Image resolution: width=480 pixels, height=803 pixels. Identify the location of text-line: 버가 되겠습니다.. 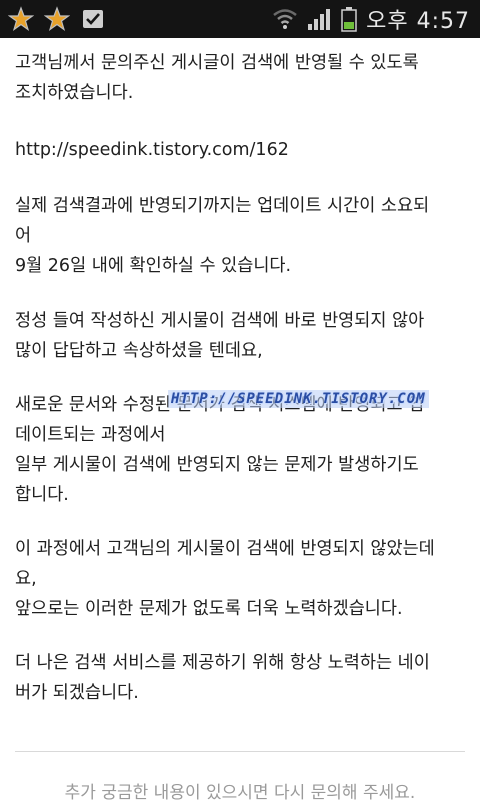
(77, 693).